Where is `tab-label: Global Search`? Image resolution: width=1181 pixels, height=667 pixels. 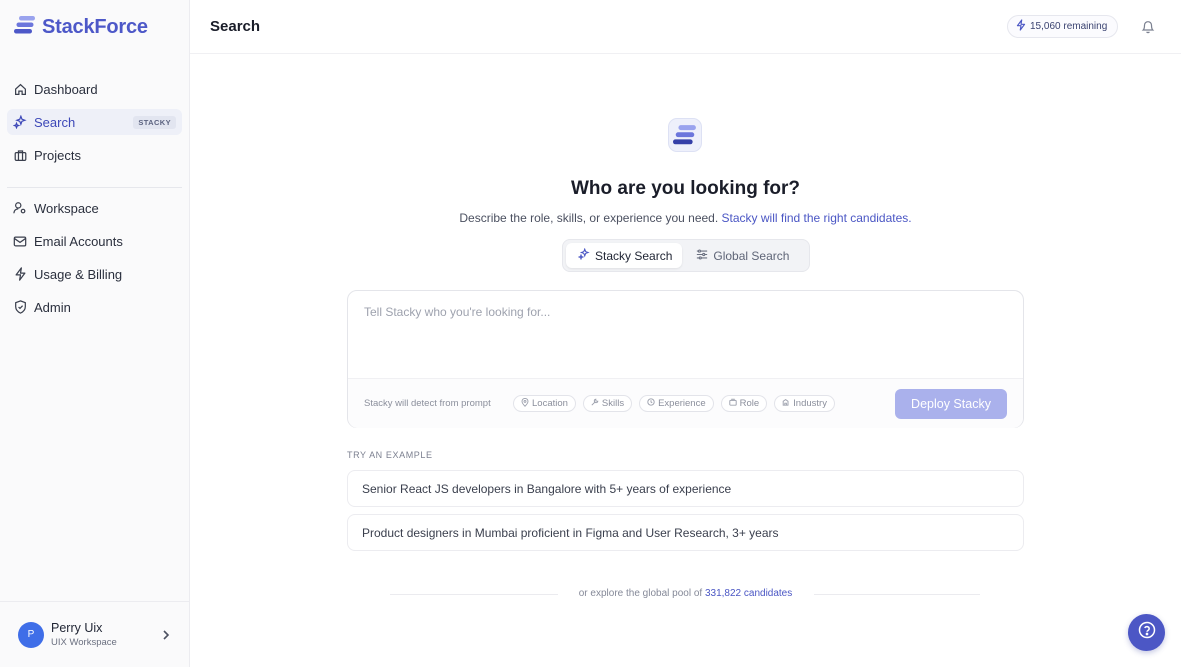 tab-label: Global Search is located at coordinates (751, 255).